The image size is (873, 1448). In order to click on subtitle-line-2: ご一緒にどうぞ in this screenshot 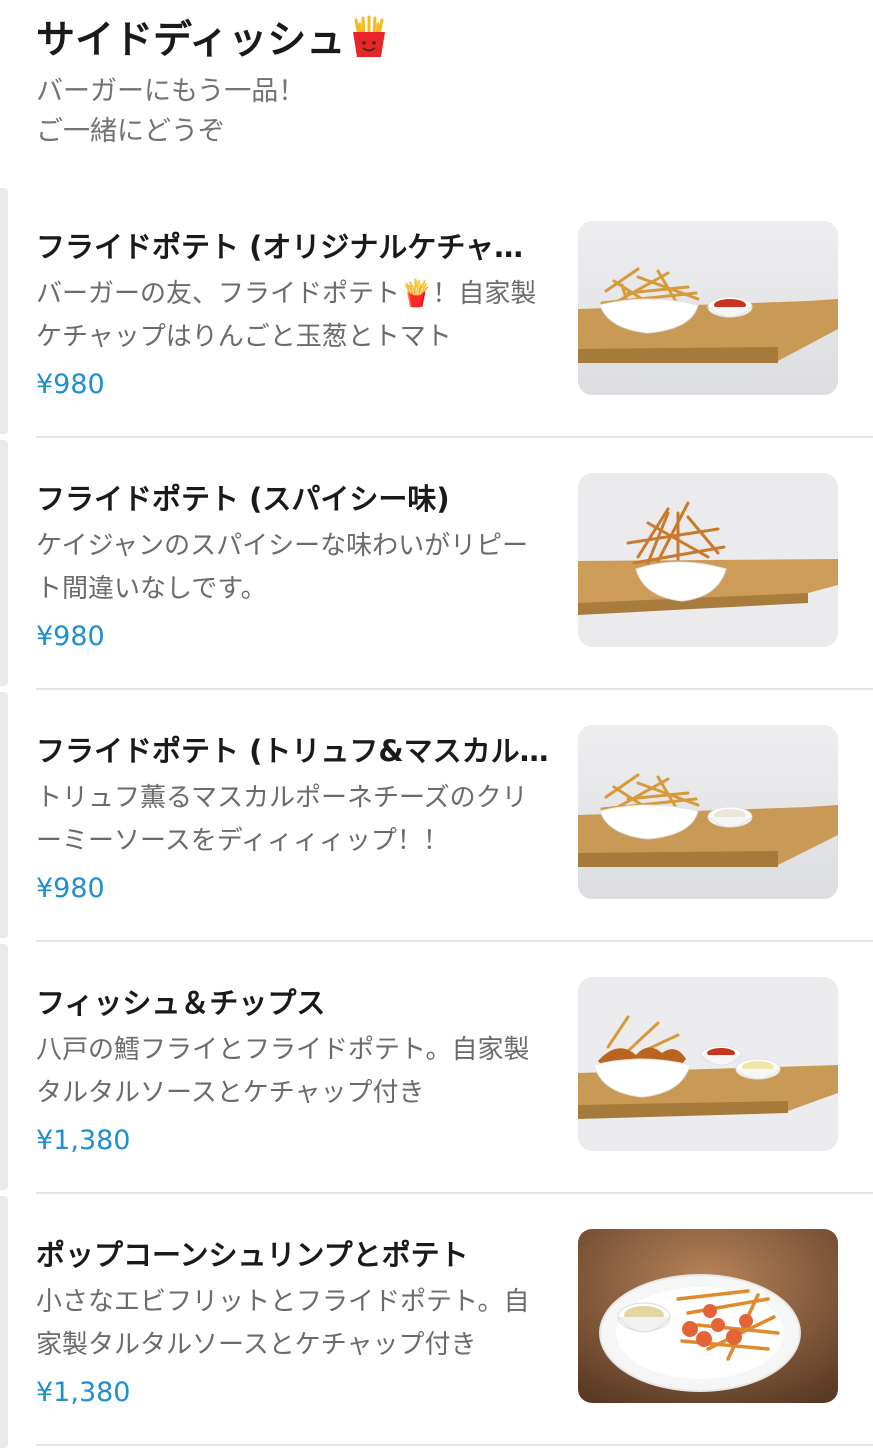, I will do `click(130, 131)`.